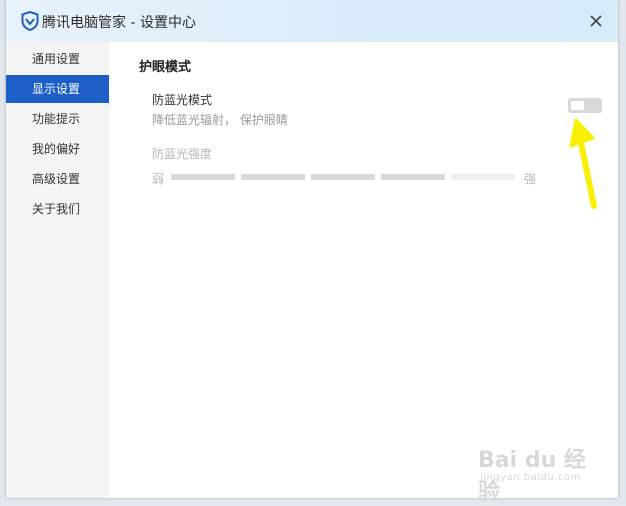 The height and width of the screenshot is (506, 626). What do you see at coordinates (57, 270) in the screenshot?
I see `settings-sidebar: 通用设置 显示设置 功能提示 我的偏好 高级设置 关于我们` at bounding box center [57, 270].